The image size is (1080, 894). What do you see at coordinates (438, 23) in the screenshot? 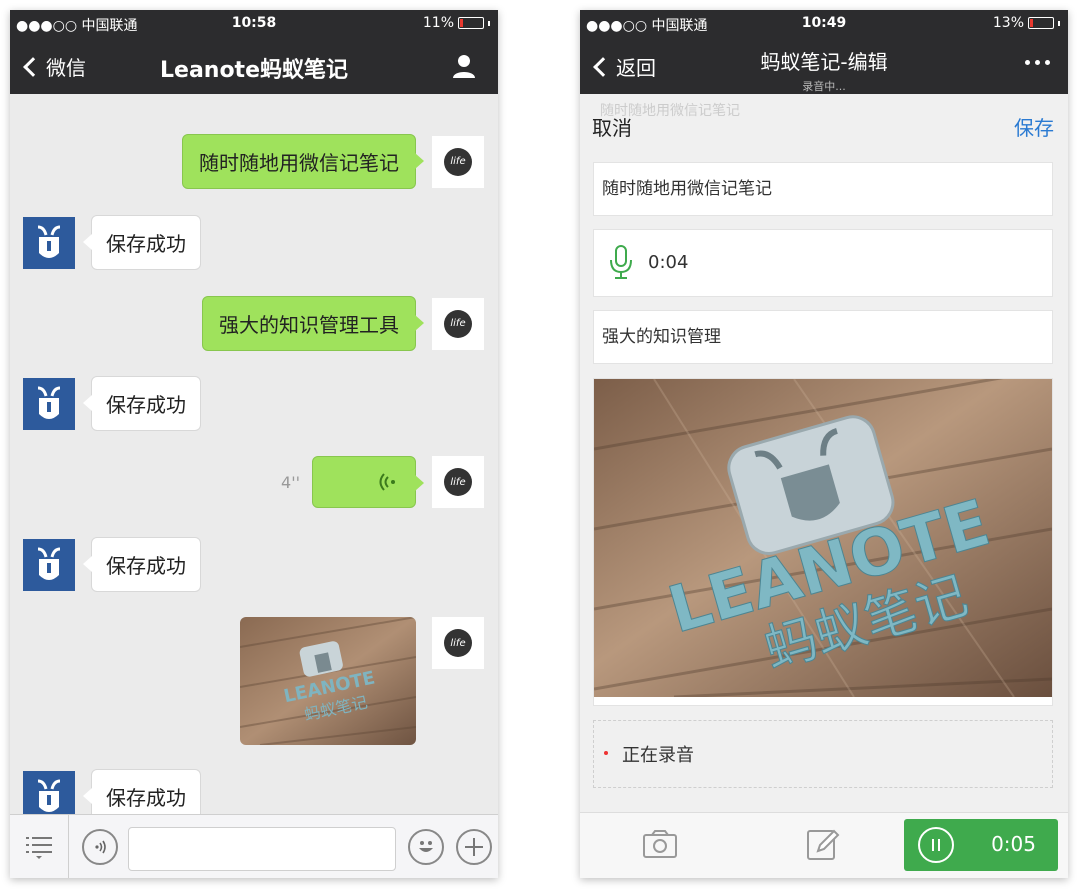
I see `battery-percent: 11%` at bounding box center [438, 23].